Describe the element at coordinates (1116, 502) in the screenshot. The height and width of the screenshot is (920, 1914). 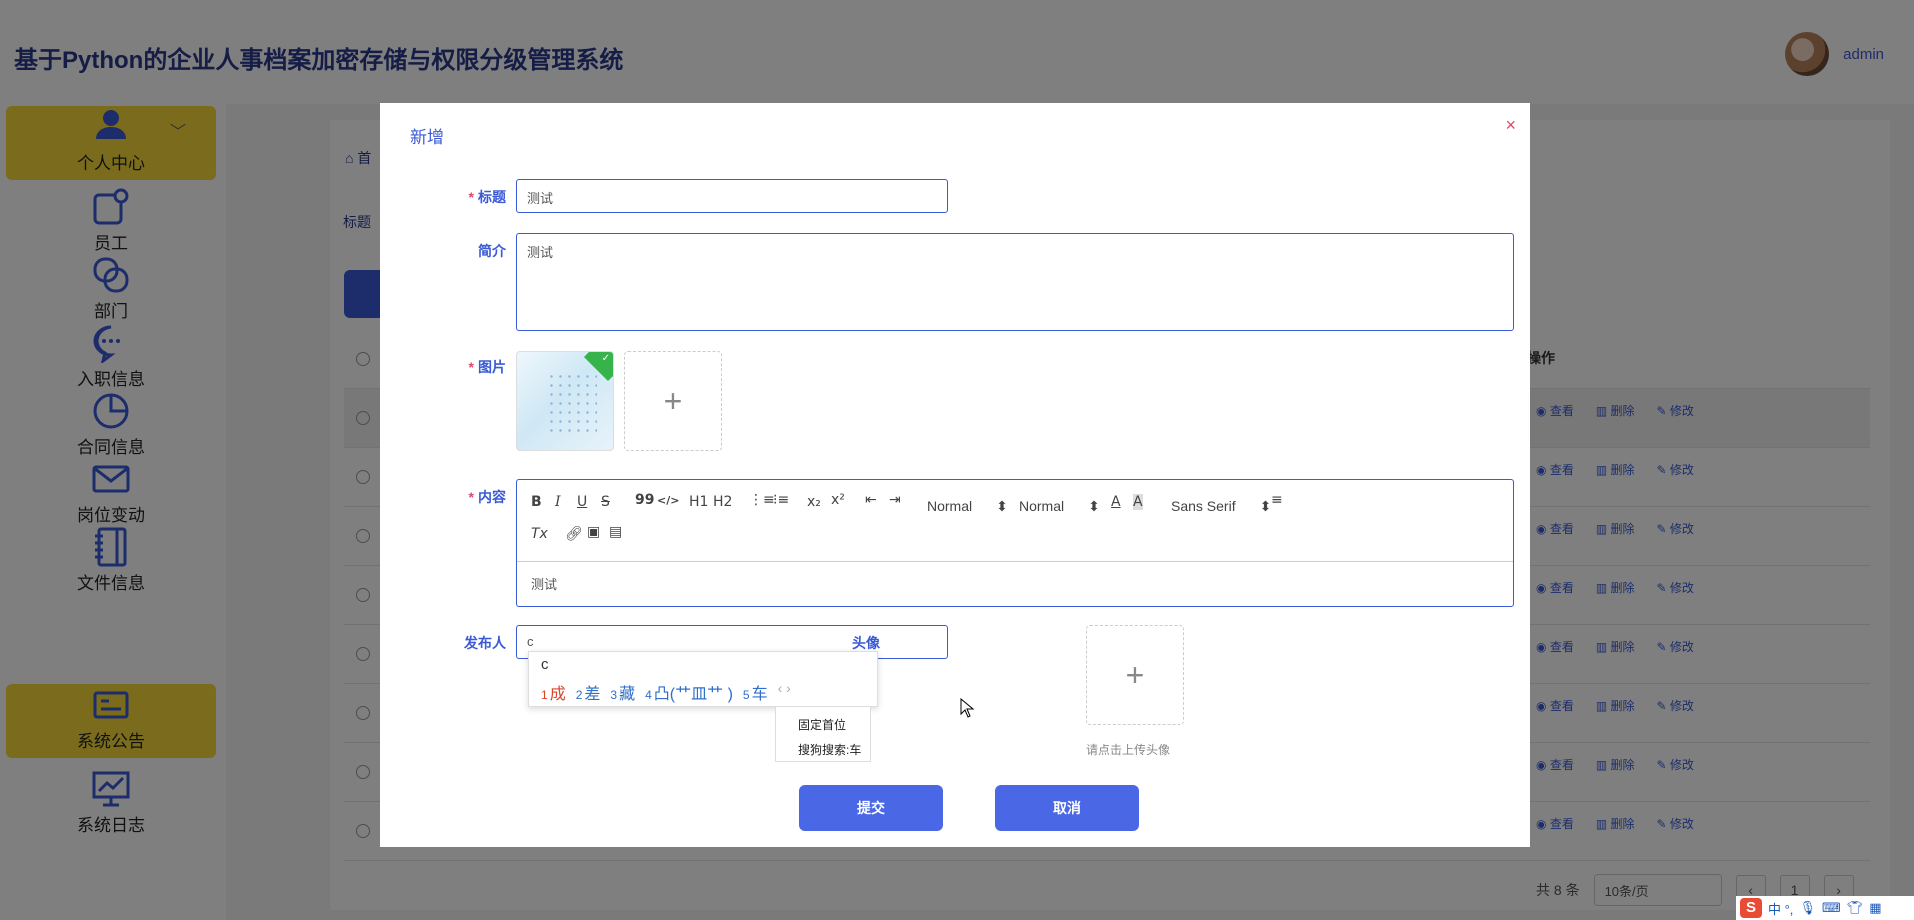
I see `text-color-icon: A` at that location.